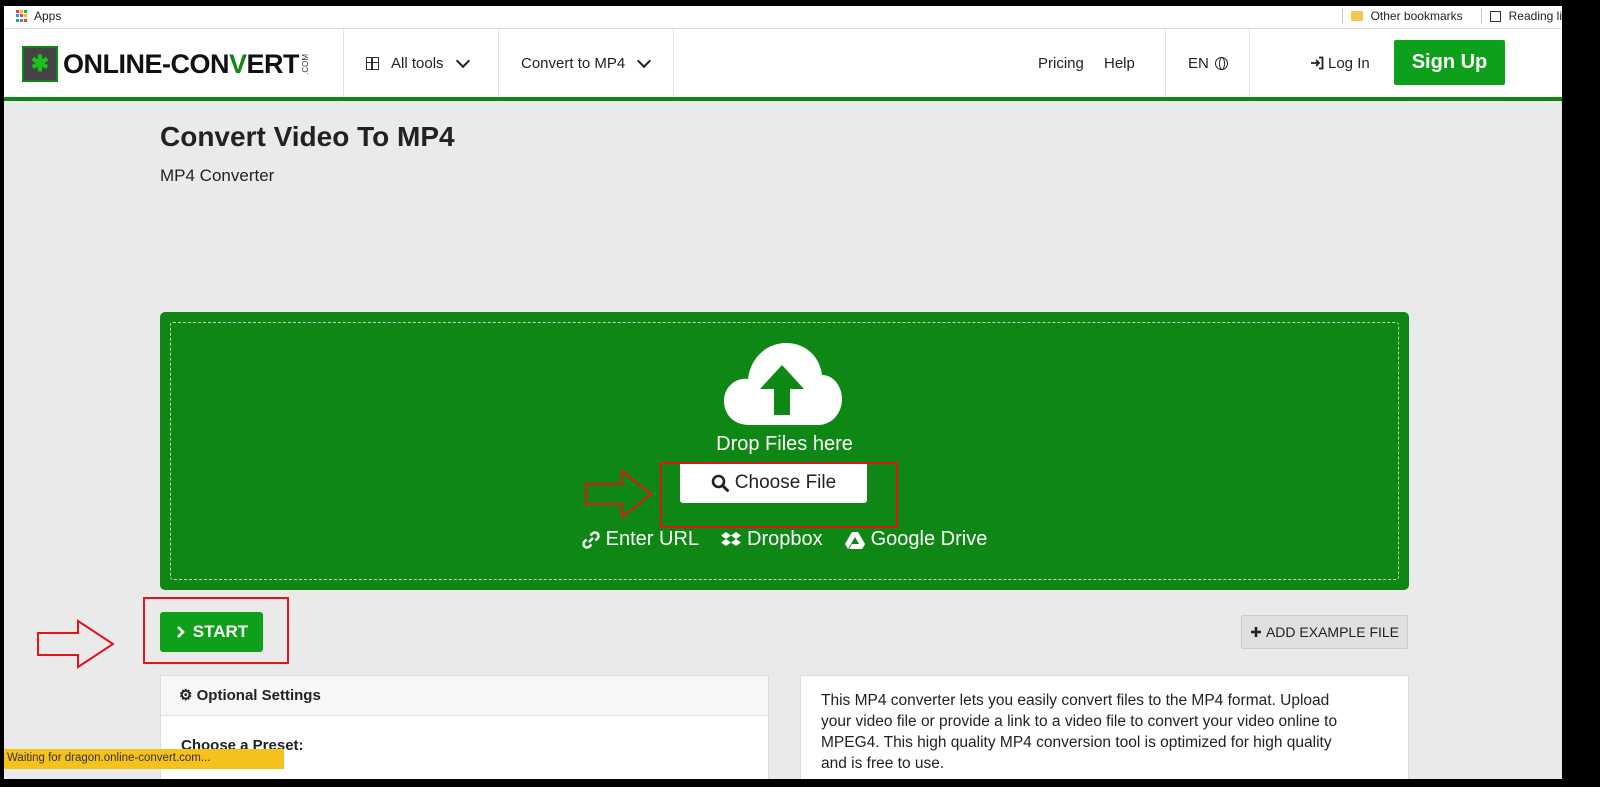 The image size is (1600, 787). What do you see at coordinates (1332, 632) in the screenshot?
I see `add-example-label: ADD EXAMPLE FILE` at bounding box center [1332, 632].